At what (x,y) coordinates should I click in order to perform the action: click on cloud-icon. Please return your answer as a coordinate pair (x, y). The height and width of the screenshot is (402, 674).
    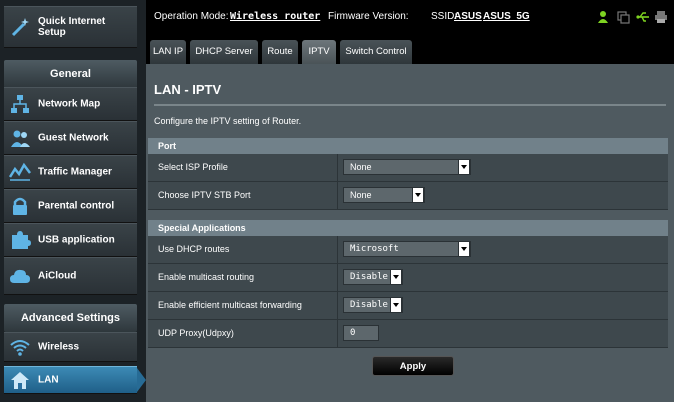
    Looking at the image, I should click on (20, 276).